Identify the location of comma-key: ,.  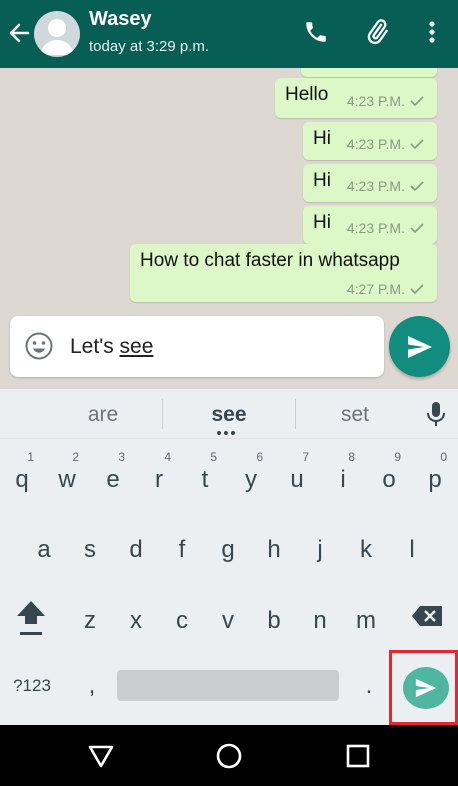
(92, 686).